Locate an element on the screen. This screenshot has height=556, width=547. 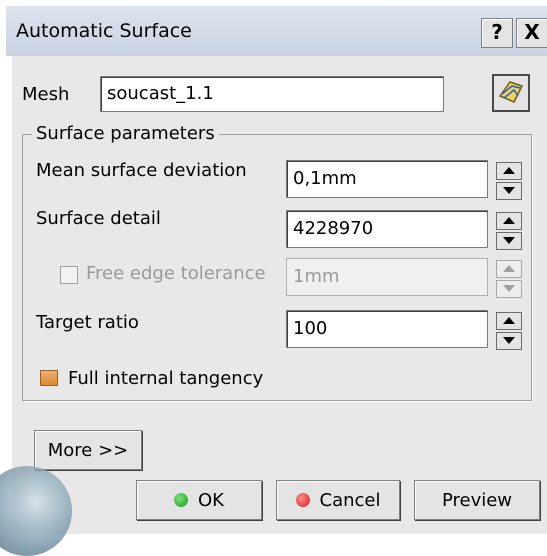
free-edge-field: 1mm is located at coordinates (387, 277).